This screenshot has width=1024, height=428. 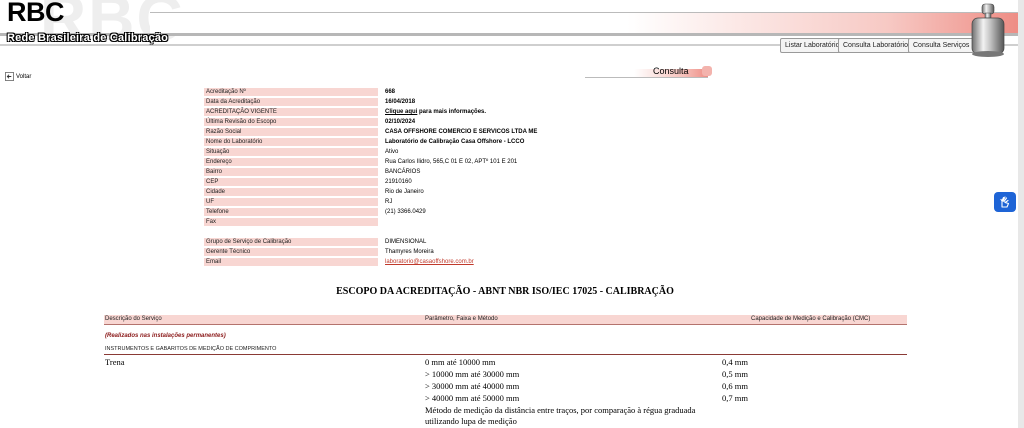 What do you see at coordinates (291, 152) in the screenshot?
I see `info-label: Situação` at bounding box center [291, 152].